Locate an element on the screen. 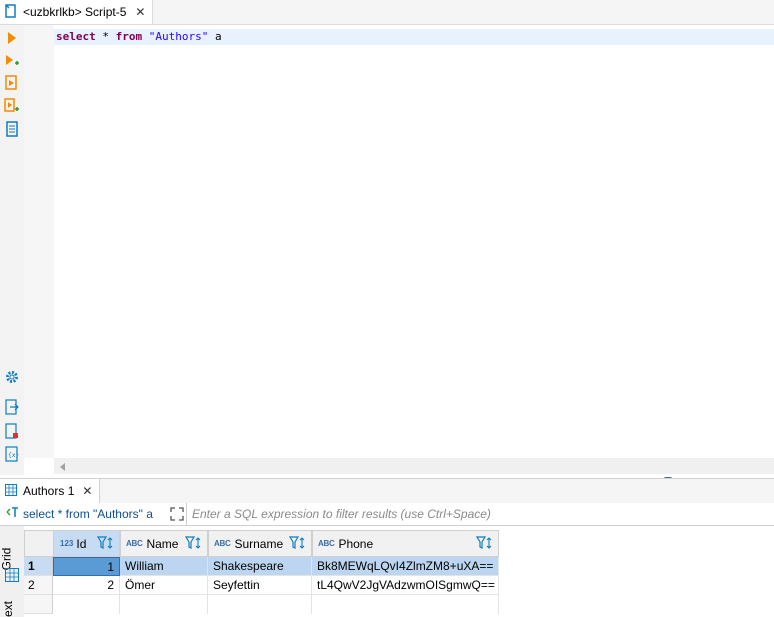 The width and height of the screenshot is (774, 617). column-header-label: Id is located at coordinates (81, 543).